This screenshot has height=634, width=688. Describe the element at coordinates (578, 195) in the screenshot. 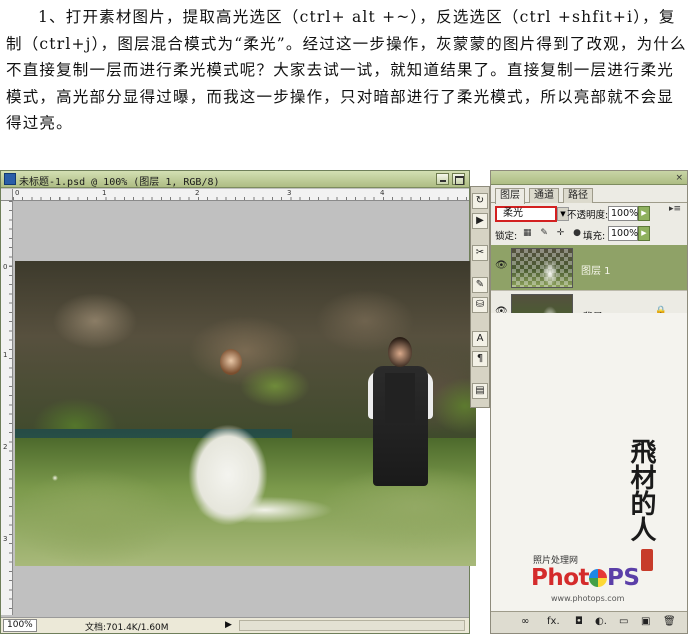

I see `tab-paths: 路径` at that location.